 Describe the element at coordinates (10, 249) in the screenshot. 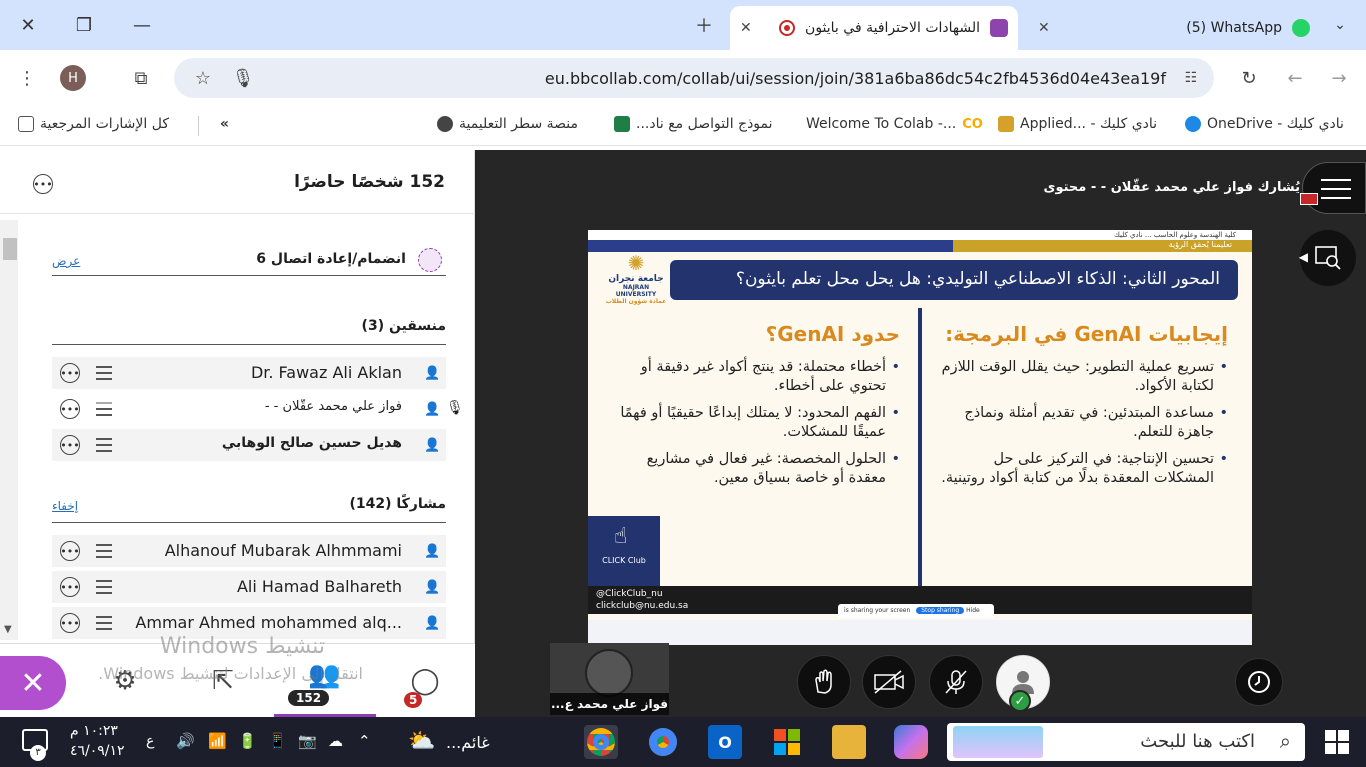

I see `scrollbar-thumb` at that location.